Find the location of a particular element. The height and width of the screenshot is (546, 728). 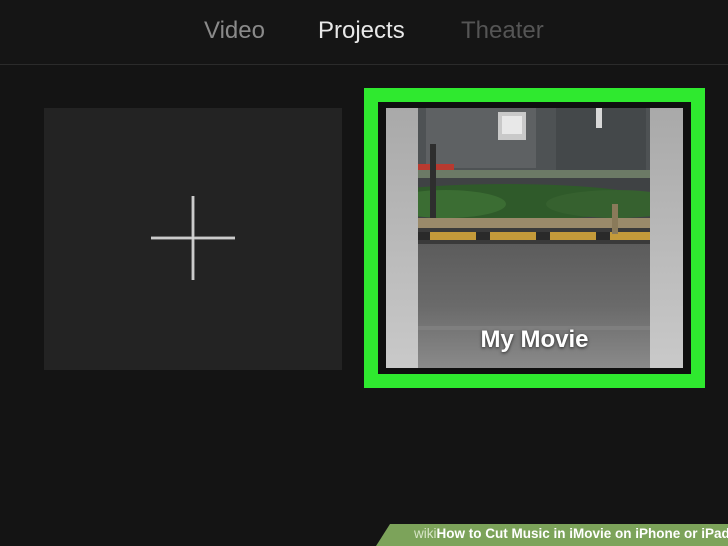

tab-bar: Video Projects Theater is located at coordinates (364, 32).